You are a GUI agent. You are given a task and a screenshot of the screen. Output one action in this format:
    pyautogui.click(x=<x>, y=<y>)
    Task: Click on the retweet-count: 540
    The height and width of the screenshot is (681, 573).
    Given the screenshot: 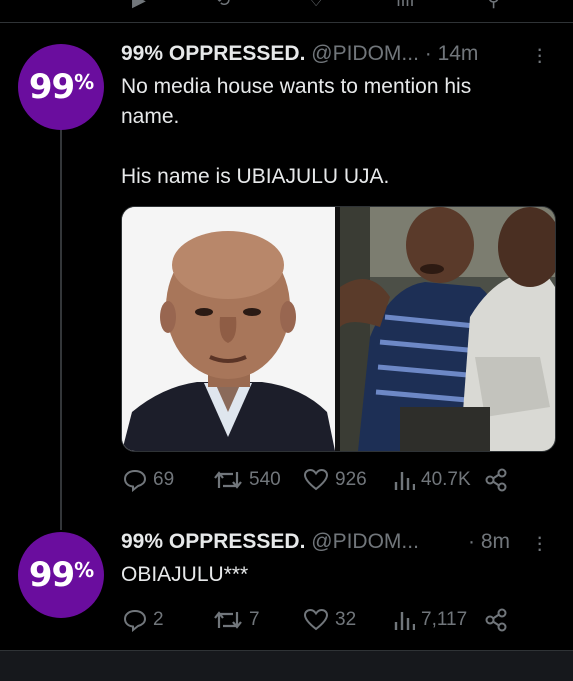 What is the action you would take?
    pyautogui.click(x=265, y=479)
    